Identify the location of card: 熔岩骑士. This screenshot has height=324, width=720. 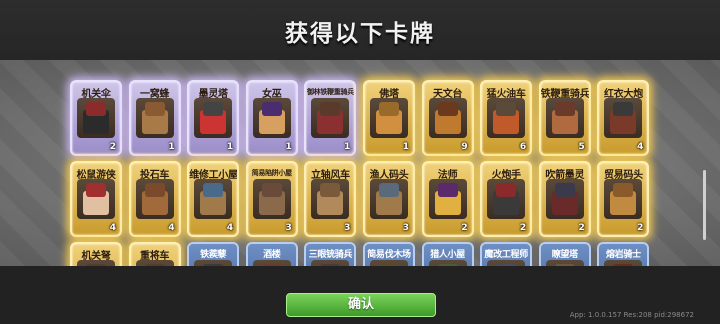
(623, 254).